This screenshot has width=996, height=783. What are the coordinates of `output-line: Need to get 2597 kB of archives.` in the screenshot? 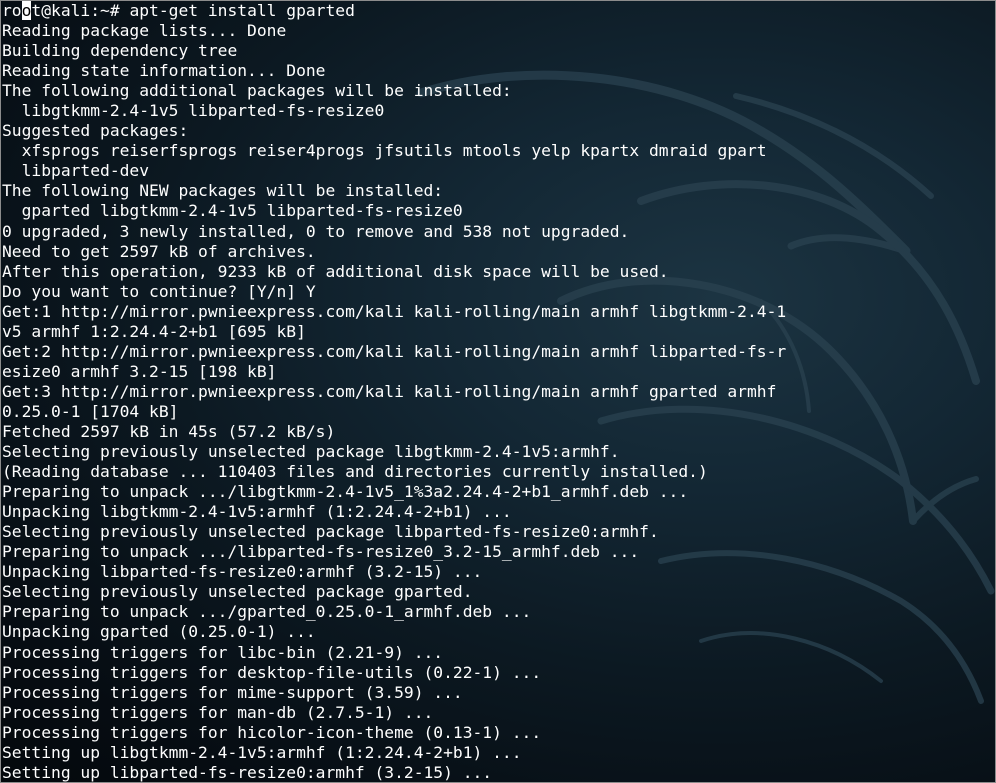 It's located at (159, 251).